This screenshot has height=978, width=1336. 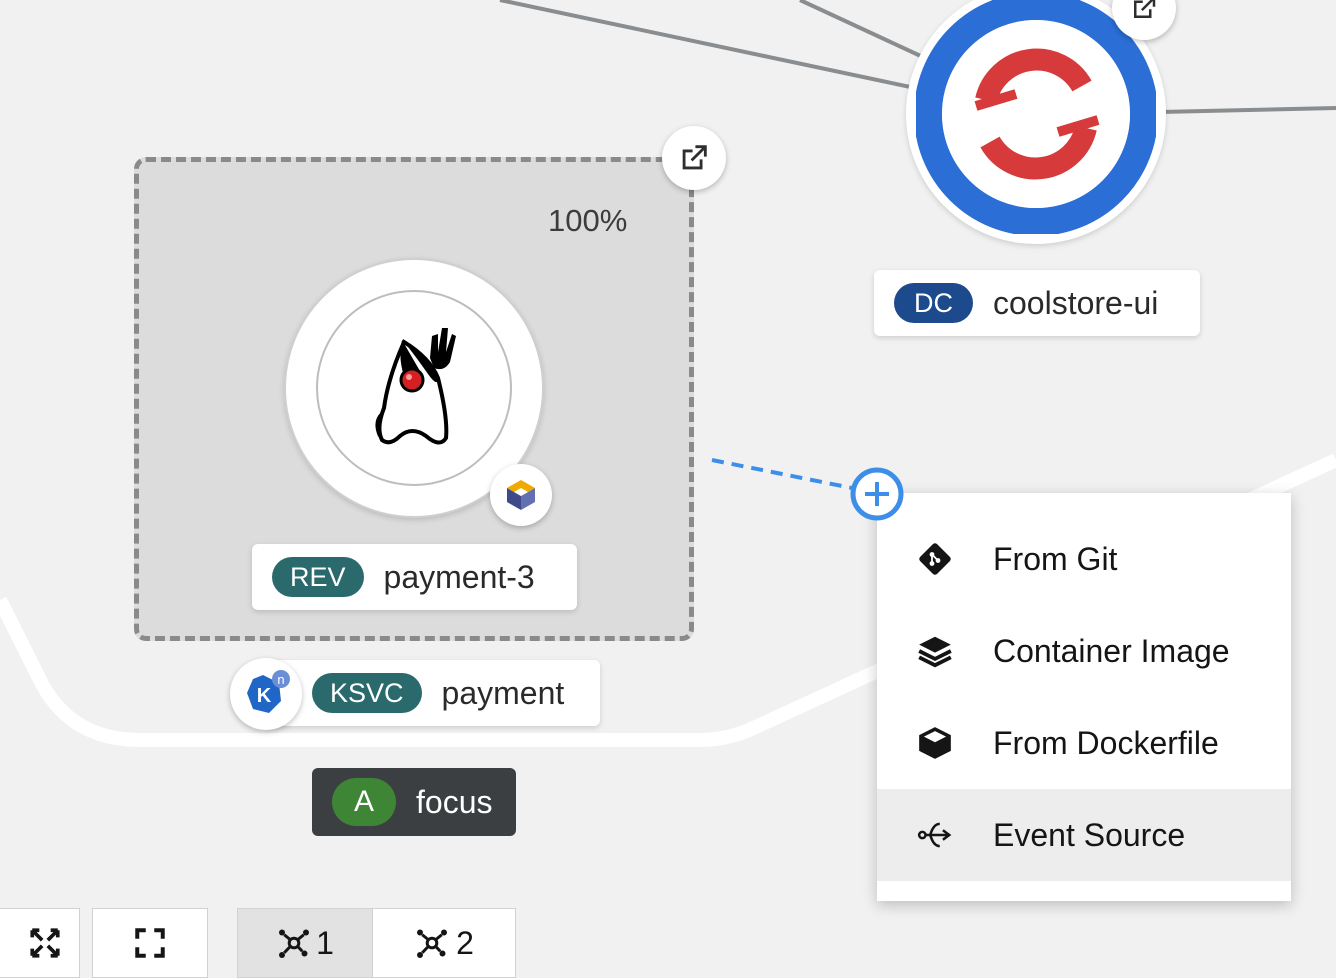 What do you see at coordinates (588, 220) in the screenshot?
I see `traffic-percent-label: 100%` at bounding box center [588, 220].